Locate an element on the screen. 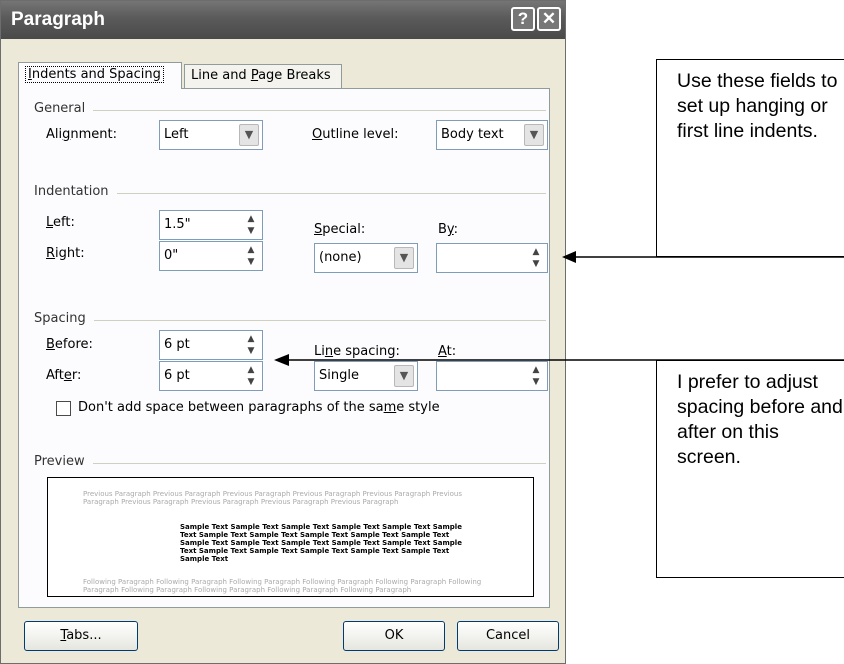 Image resolution: width=844 pixels, height=664 pixels. arrowhead-spacing is located at coordinates (281, 360).